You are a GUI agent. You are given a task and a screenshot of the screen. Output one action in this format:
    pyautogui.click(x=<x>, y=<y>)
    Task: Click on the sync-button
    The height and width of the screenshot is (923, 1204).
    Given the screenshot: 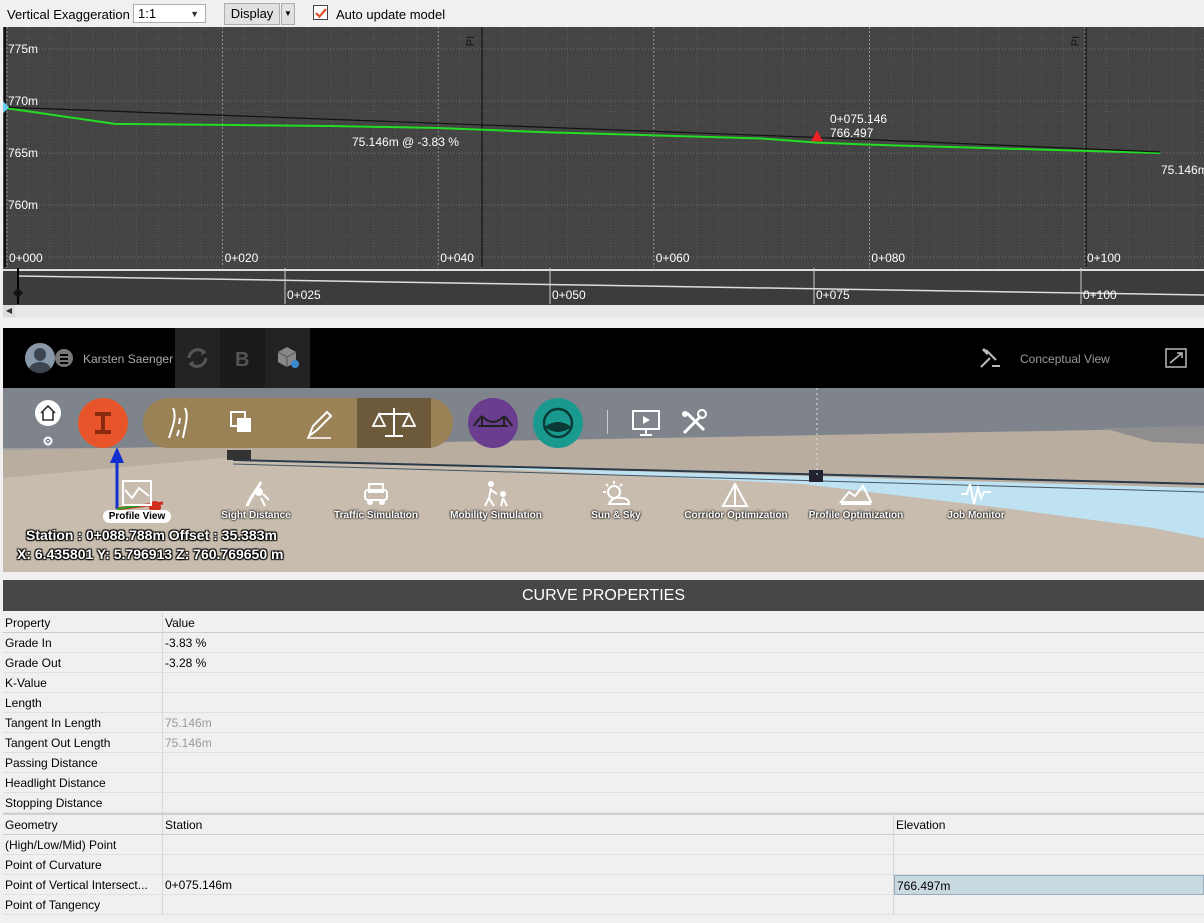 What is the action you would take?
    pyautogui.click(x=197, y=358)
    